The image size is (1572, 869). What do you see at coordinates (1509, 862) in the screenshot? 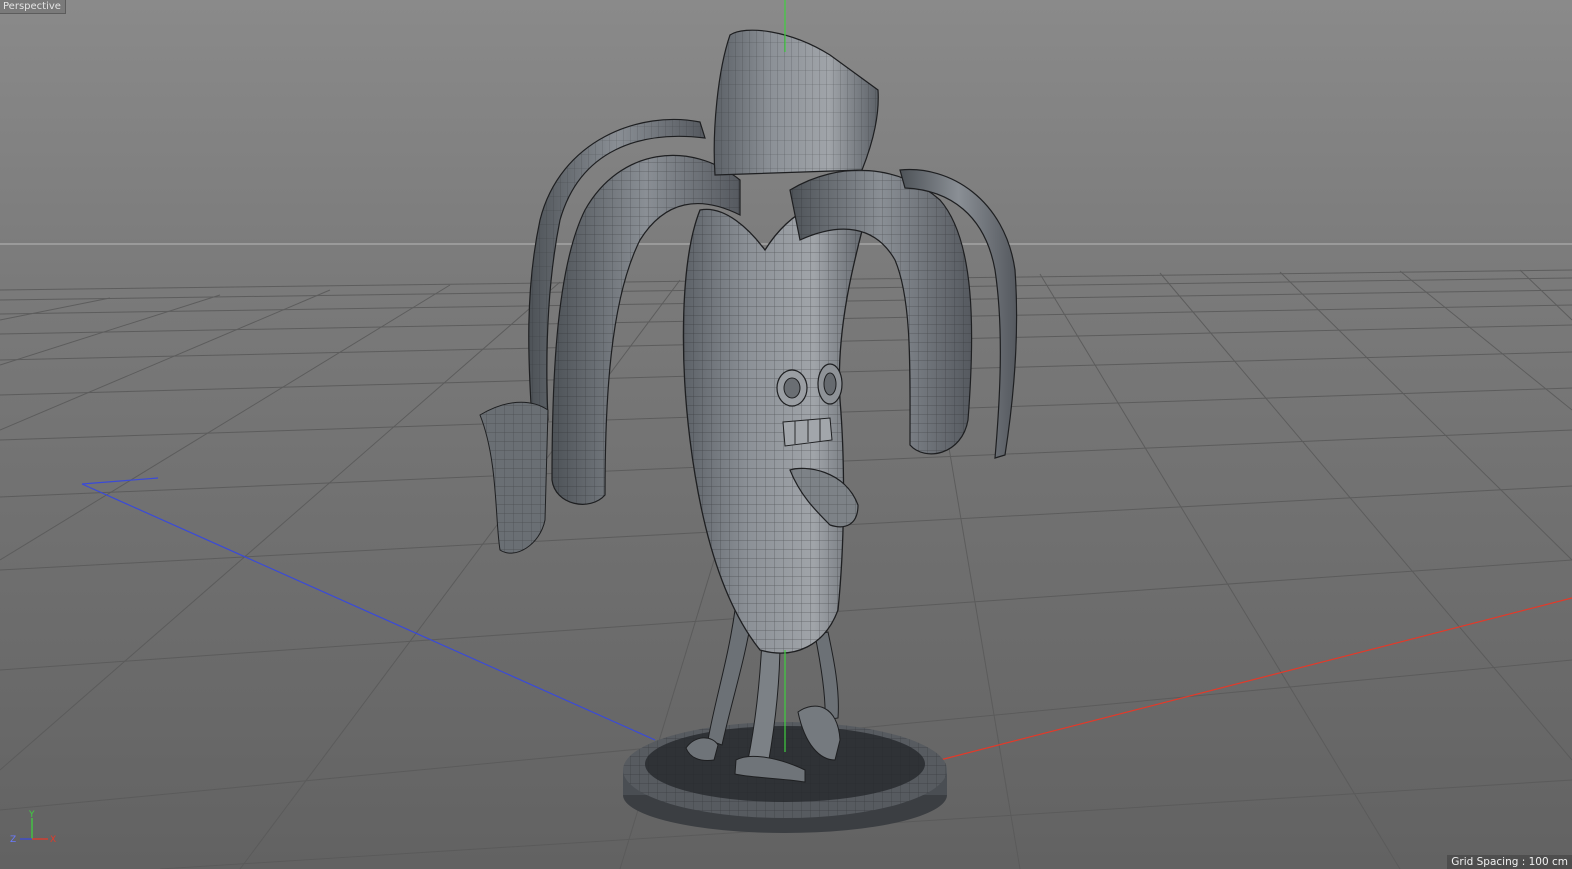
I see `grid-spacing-label: Grid Spacing : 100 cm` at bounding box center [1509, 862].